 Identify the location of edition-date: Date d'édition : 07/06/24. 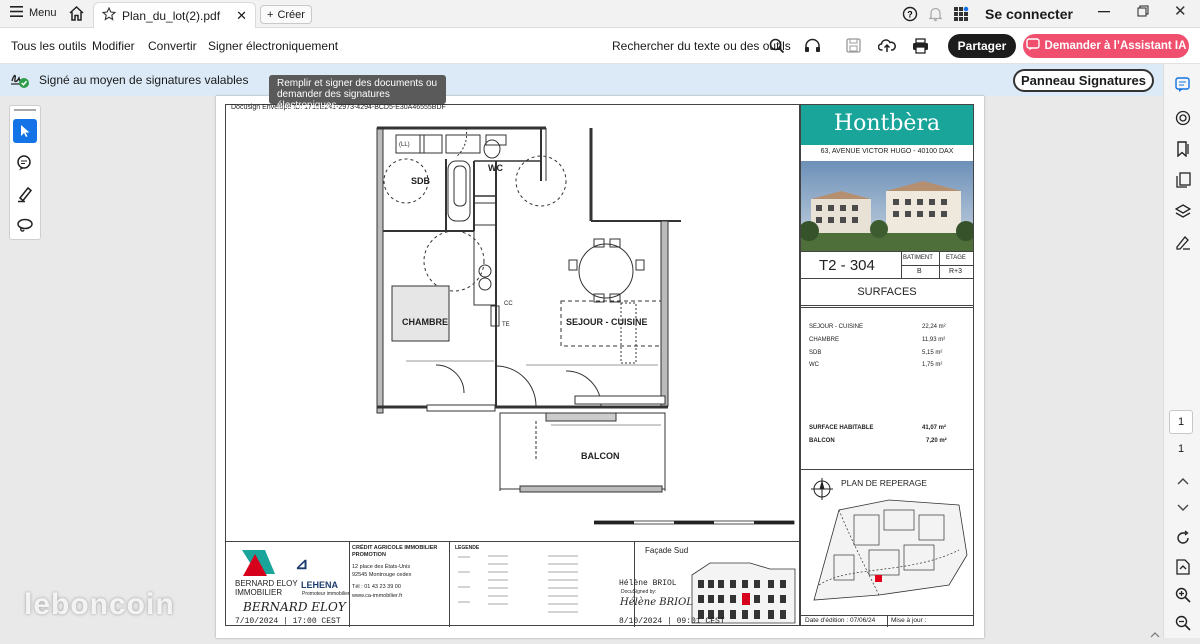
(840, 620).